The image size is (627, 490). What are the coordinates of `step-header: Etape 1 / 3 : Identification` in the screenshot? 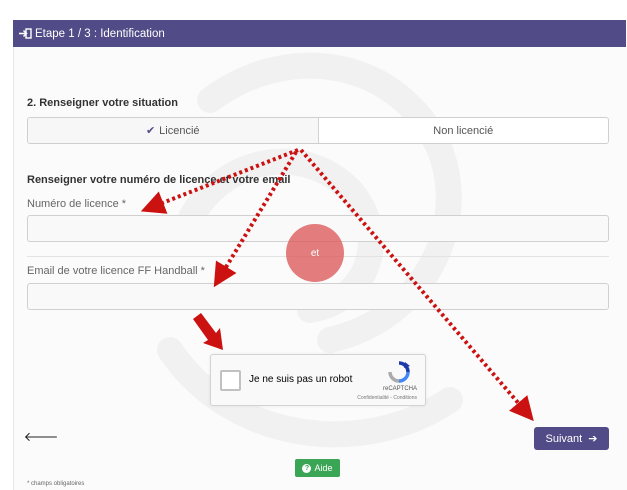 It's located at (319, 33).